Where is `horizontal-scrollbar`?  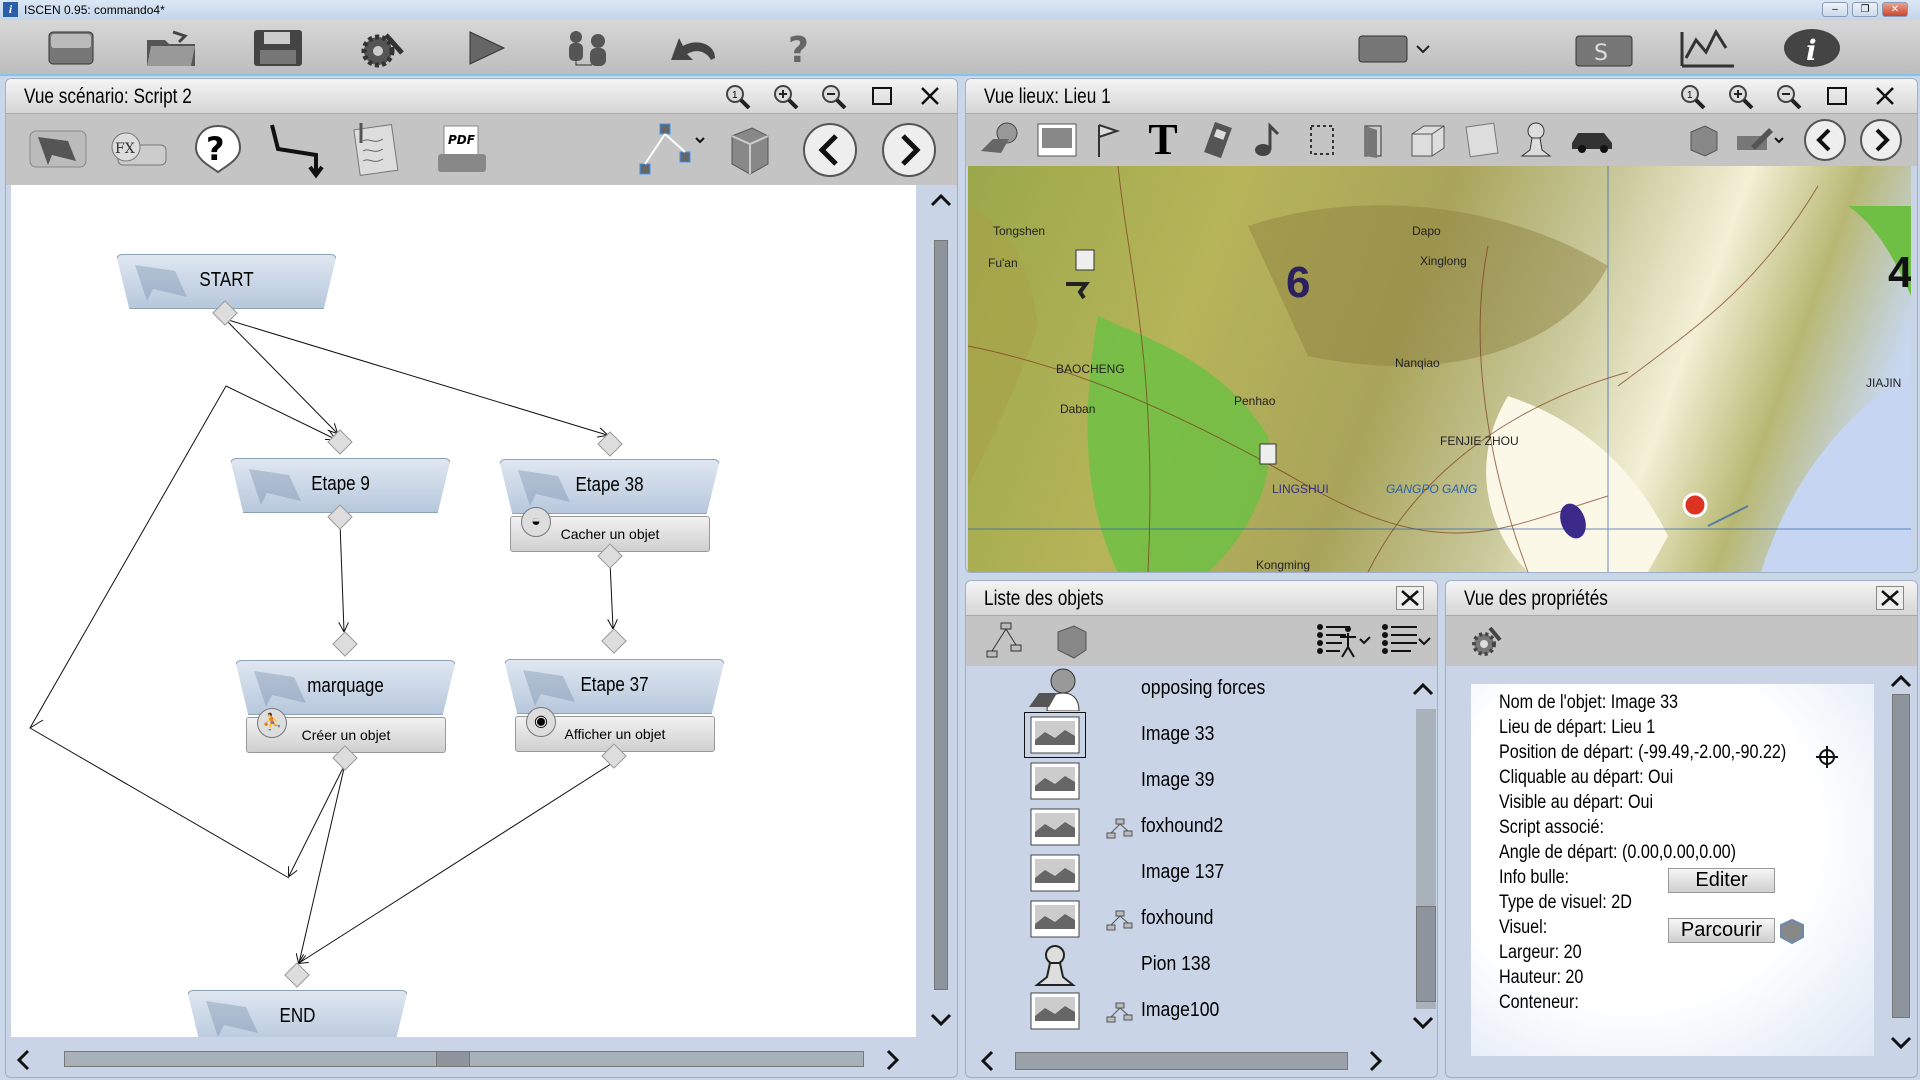 horizontal-scrollbar is located at coordinates (464, 1057).